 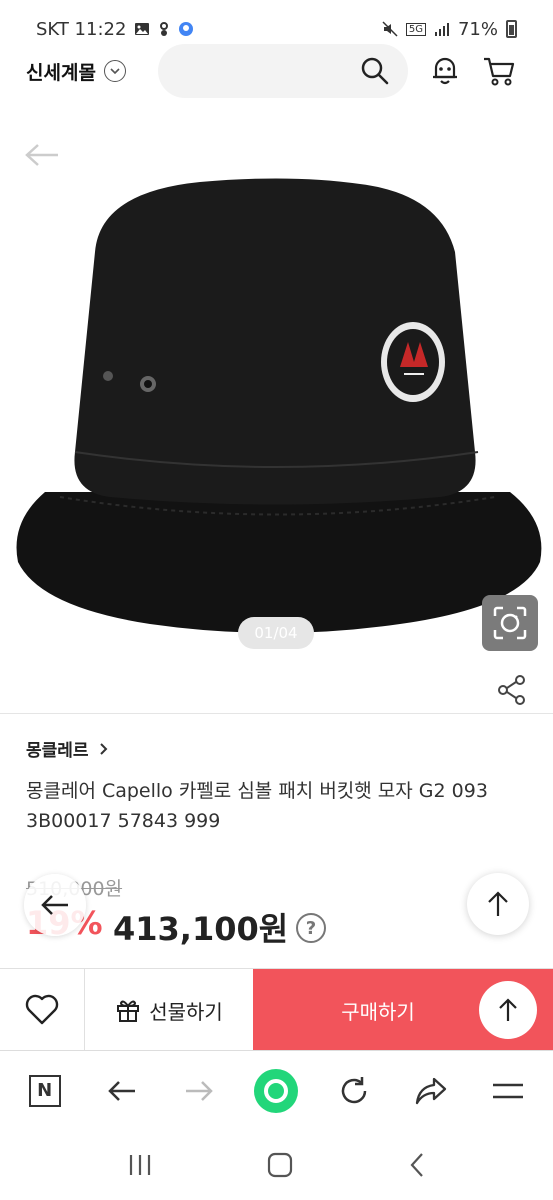 I want to click on browser-back-button, so click(x=122, y=1091).